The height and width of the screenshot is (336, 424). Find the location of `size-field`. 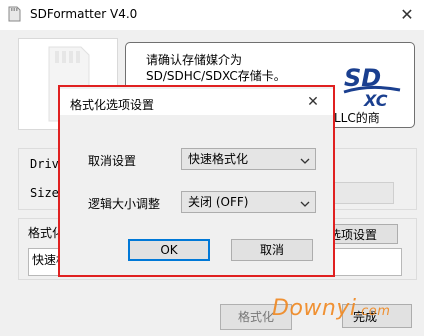

size-field is located at coordinates (362, 193).